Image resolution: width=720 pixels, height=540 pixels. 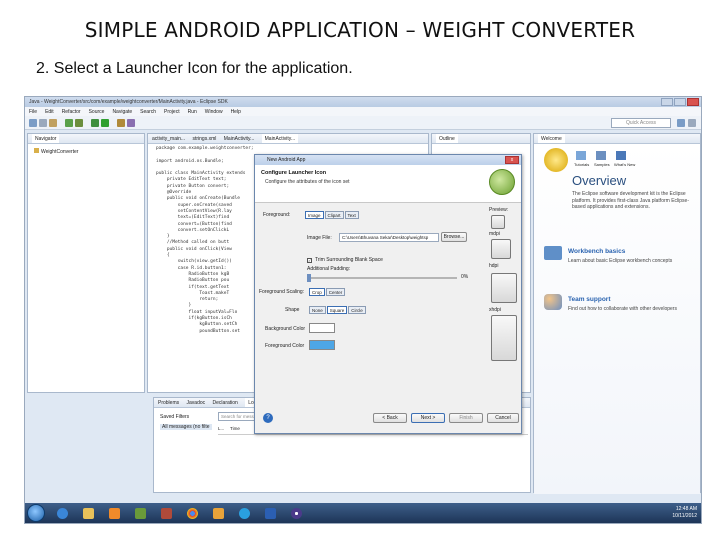 I want to click on next-button: Next >, so click(x=428, y=418).